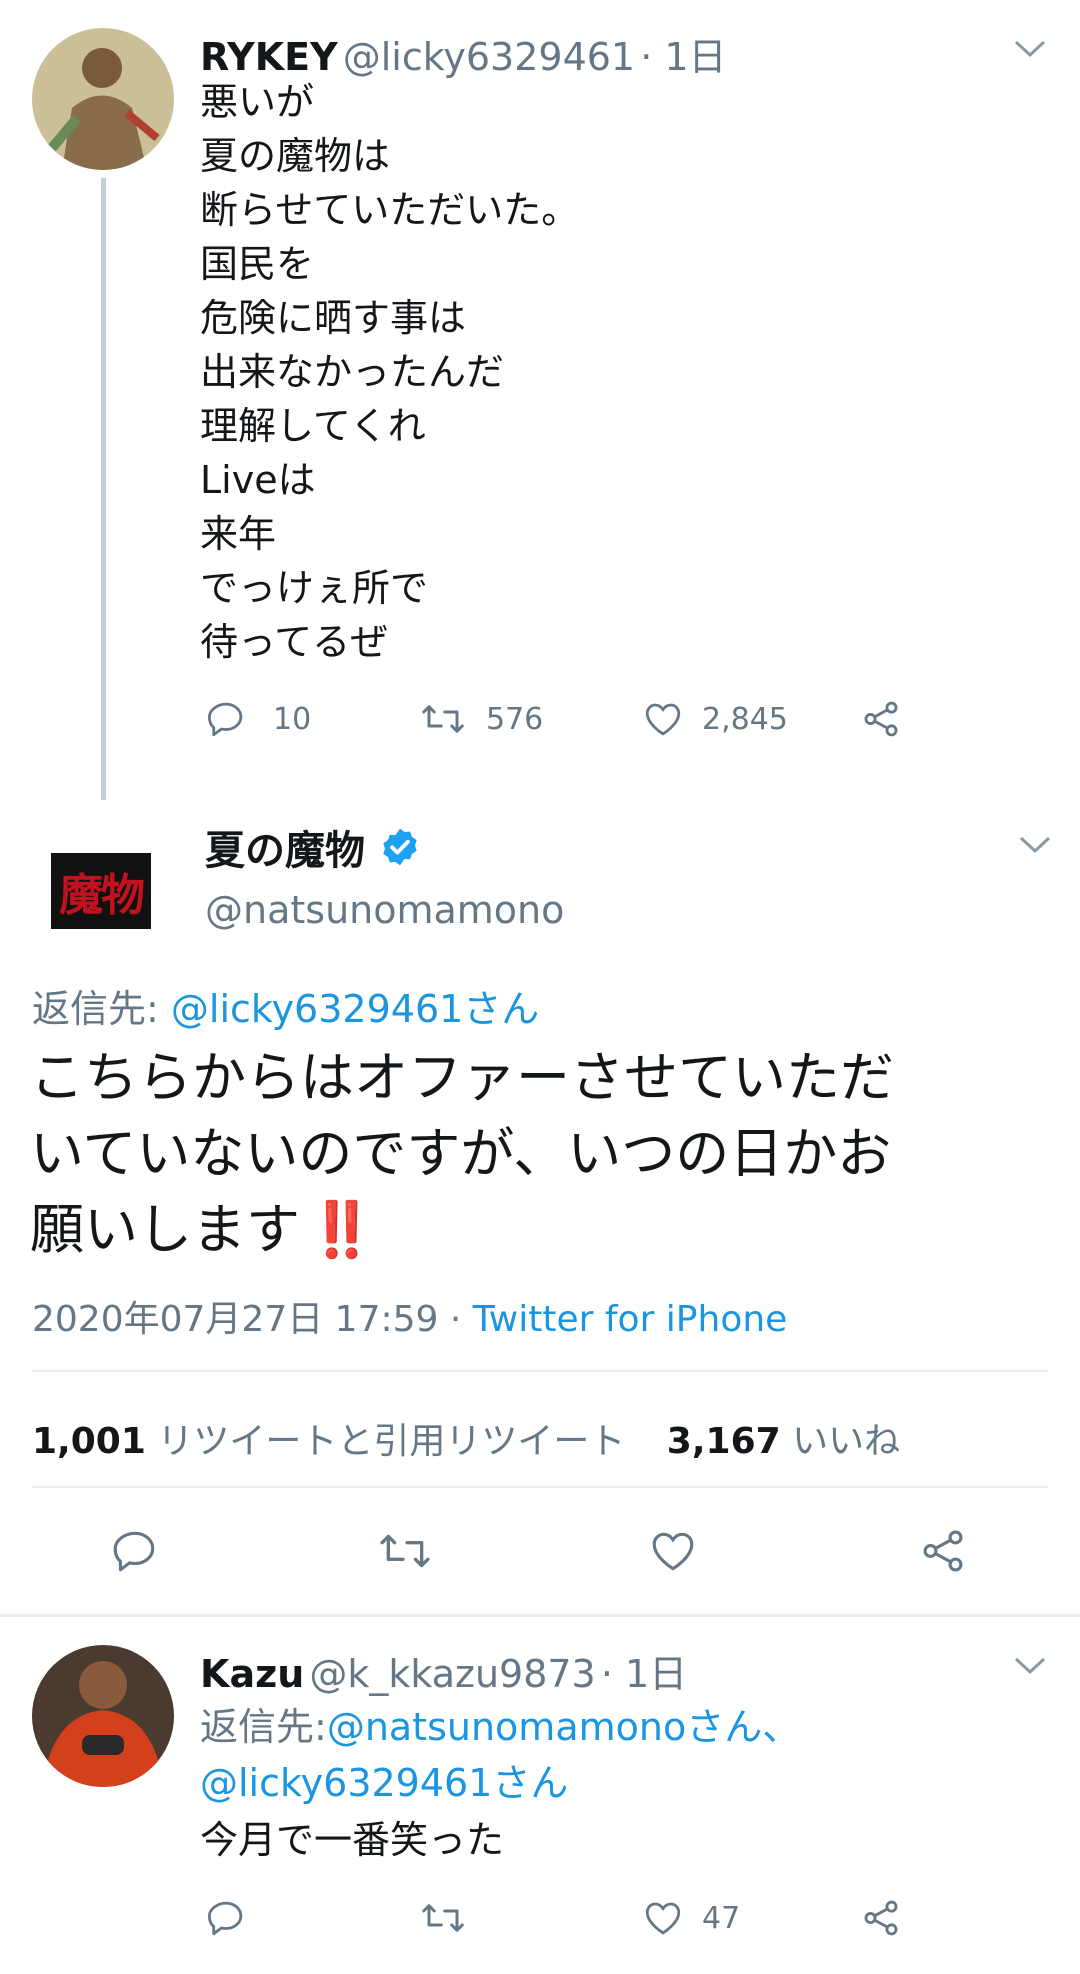  Describe the element at coordinates (563, 1727) in the screenshot. I see `reply-mention: @natsunomamonoさん、` at that location.